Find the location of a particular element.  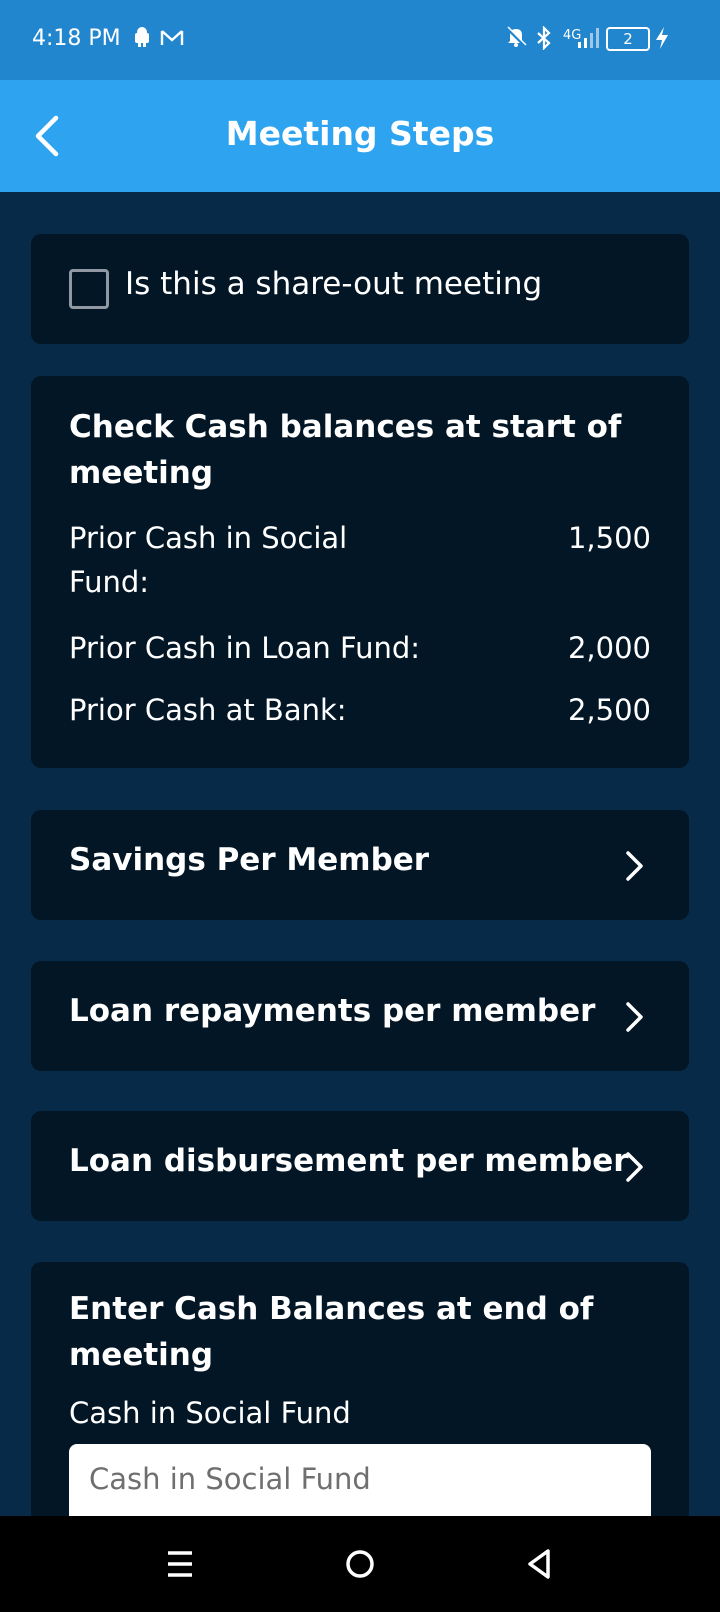

loan-repayments-label: Loan repayments per member is located at coordinates (332, 1011).